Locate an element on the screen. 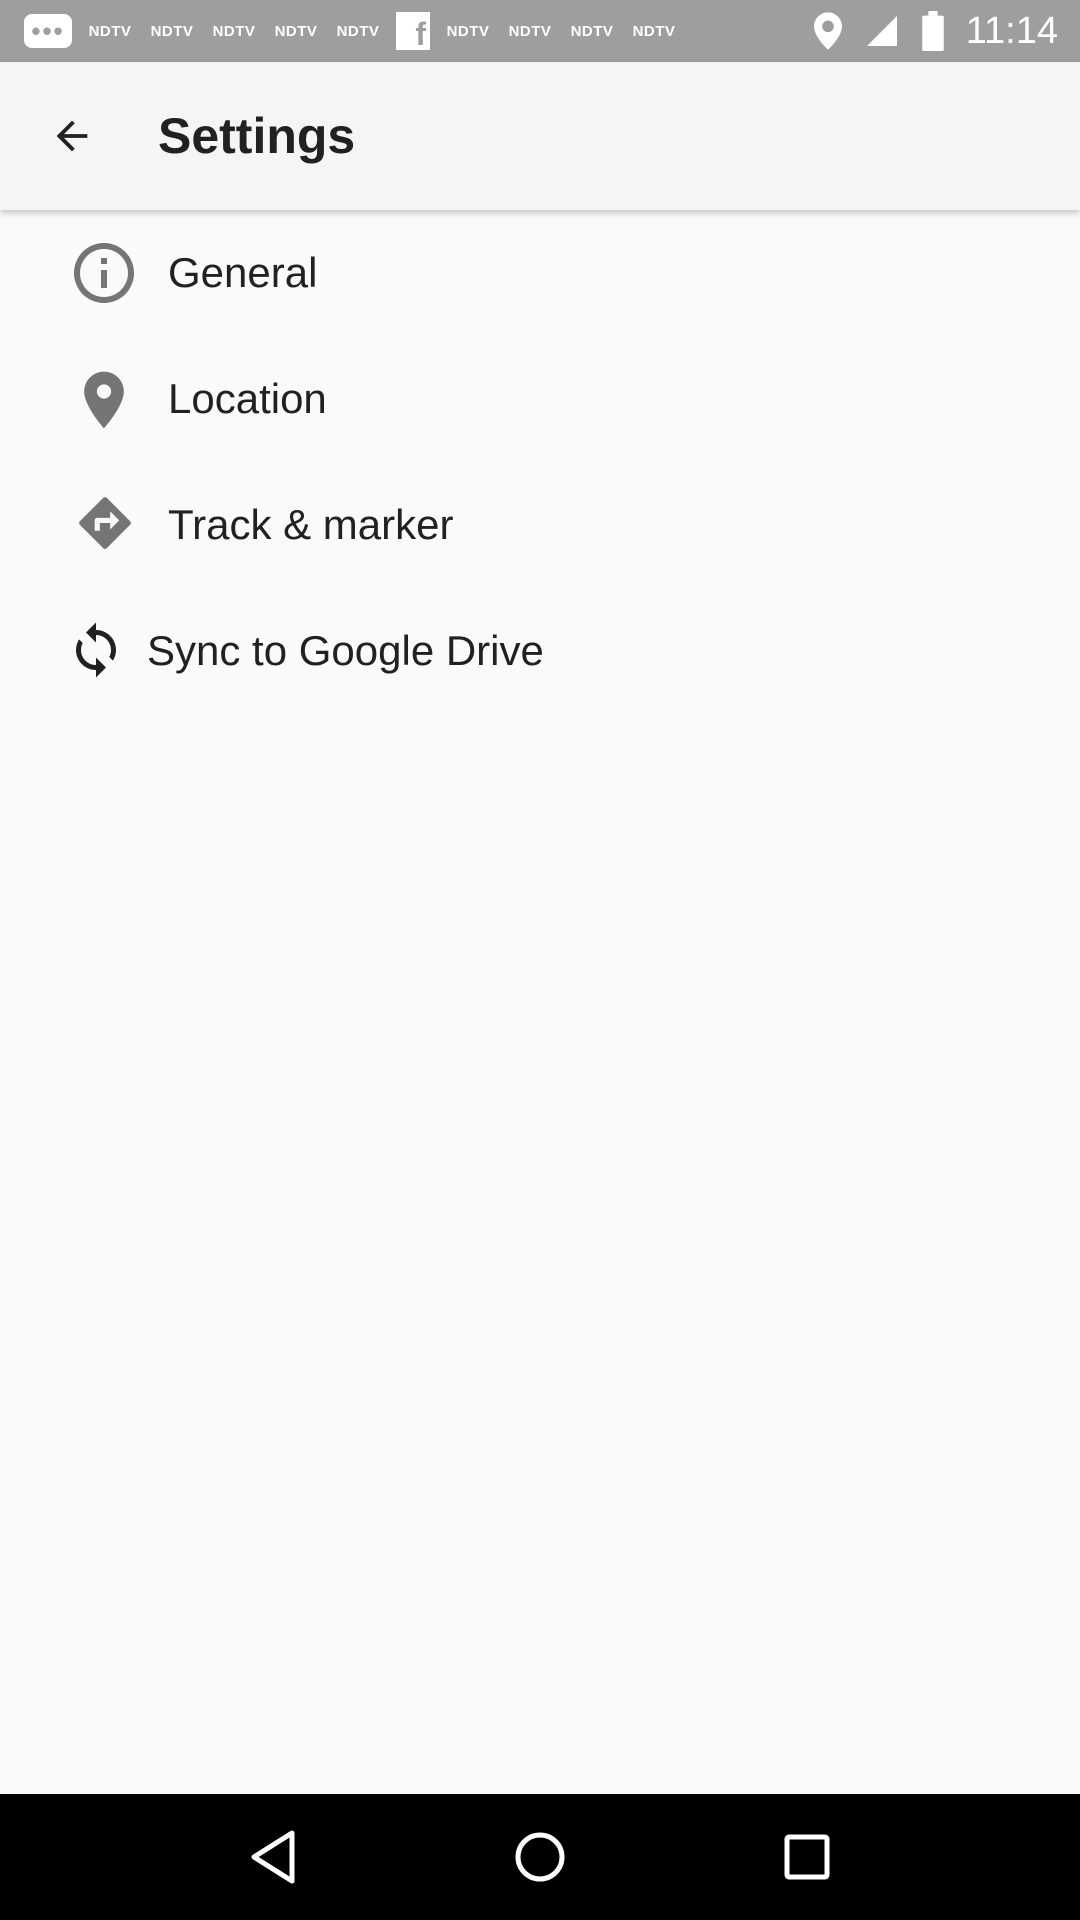 This screenshot has height=1920, width=1080. back-triangle-icon is located at coordinates (273, 1857).